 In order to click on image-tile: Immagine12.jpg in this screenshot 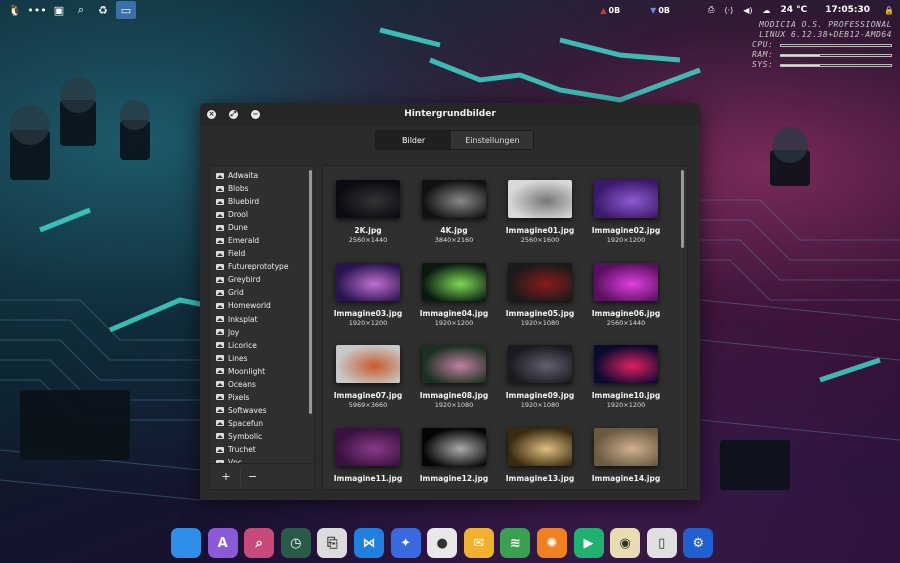, I will do `click(454, 456)`.